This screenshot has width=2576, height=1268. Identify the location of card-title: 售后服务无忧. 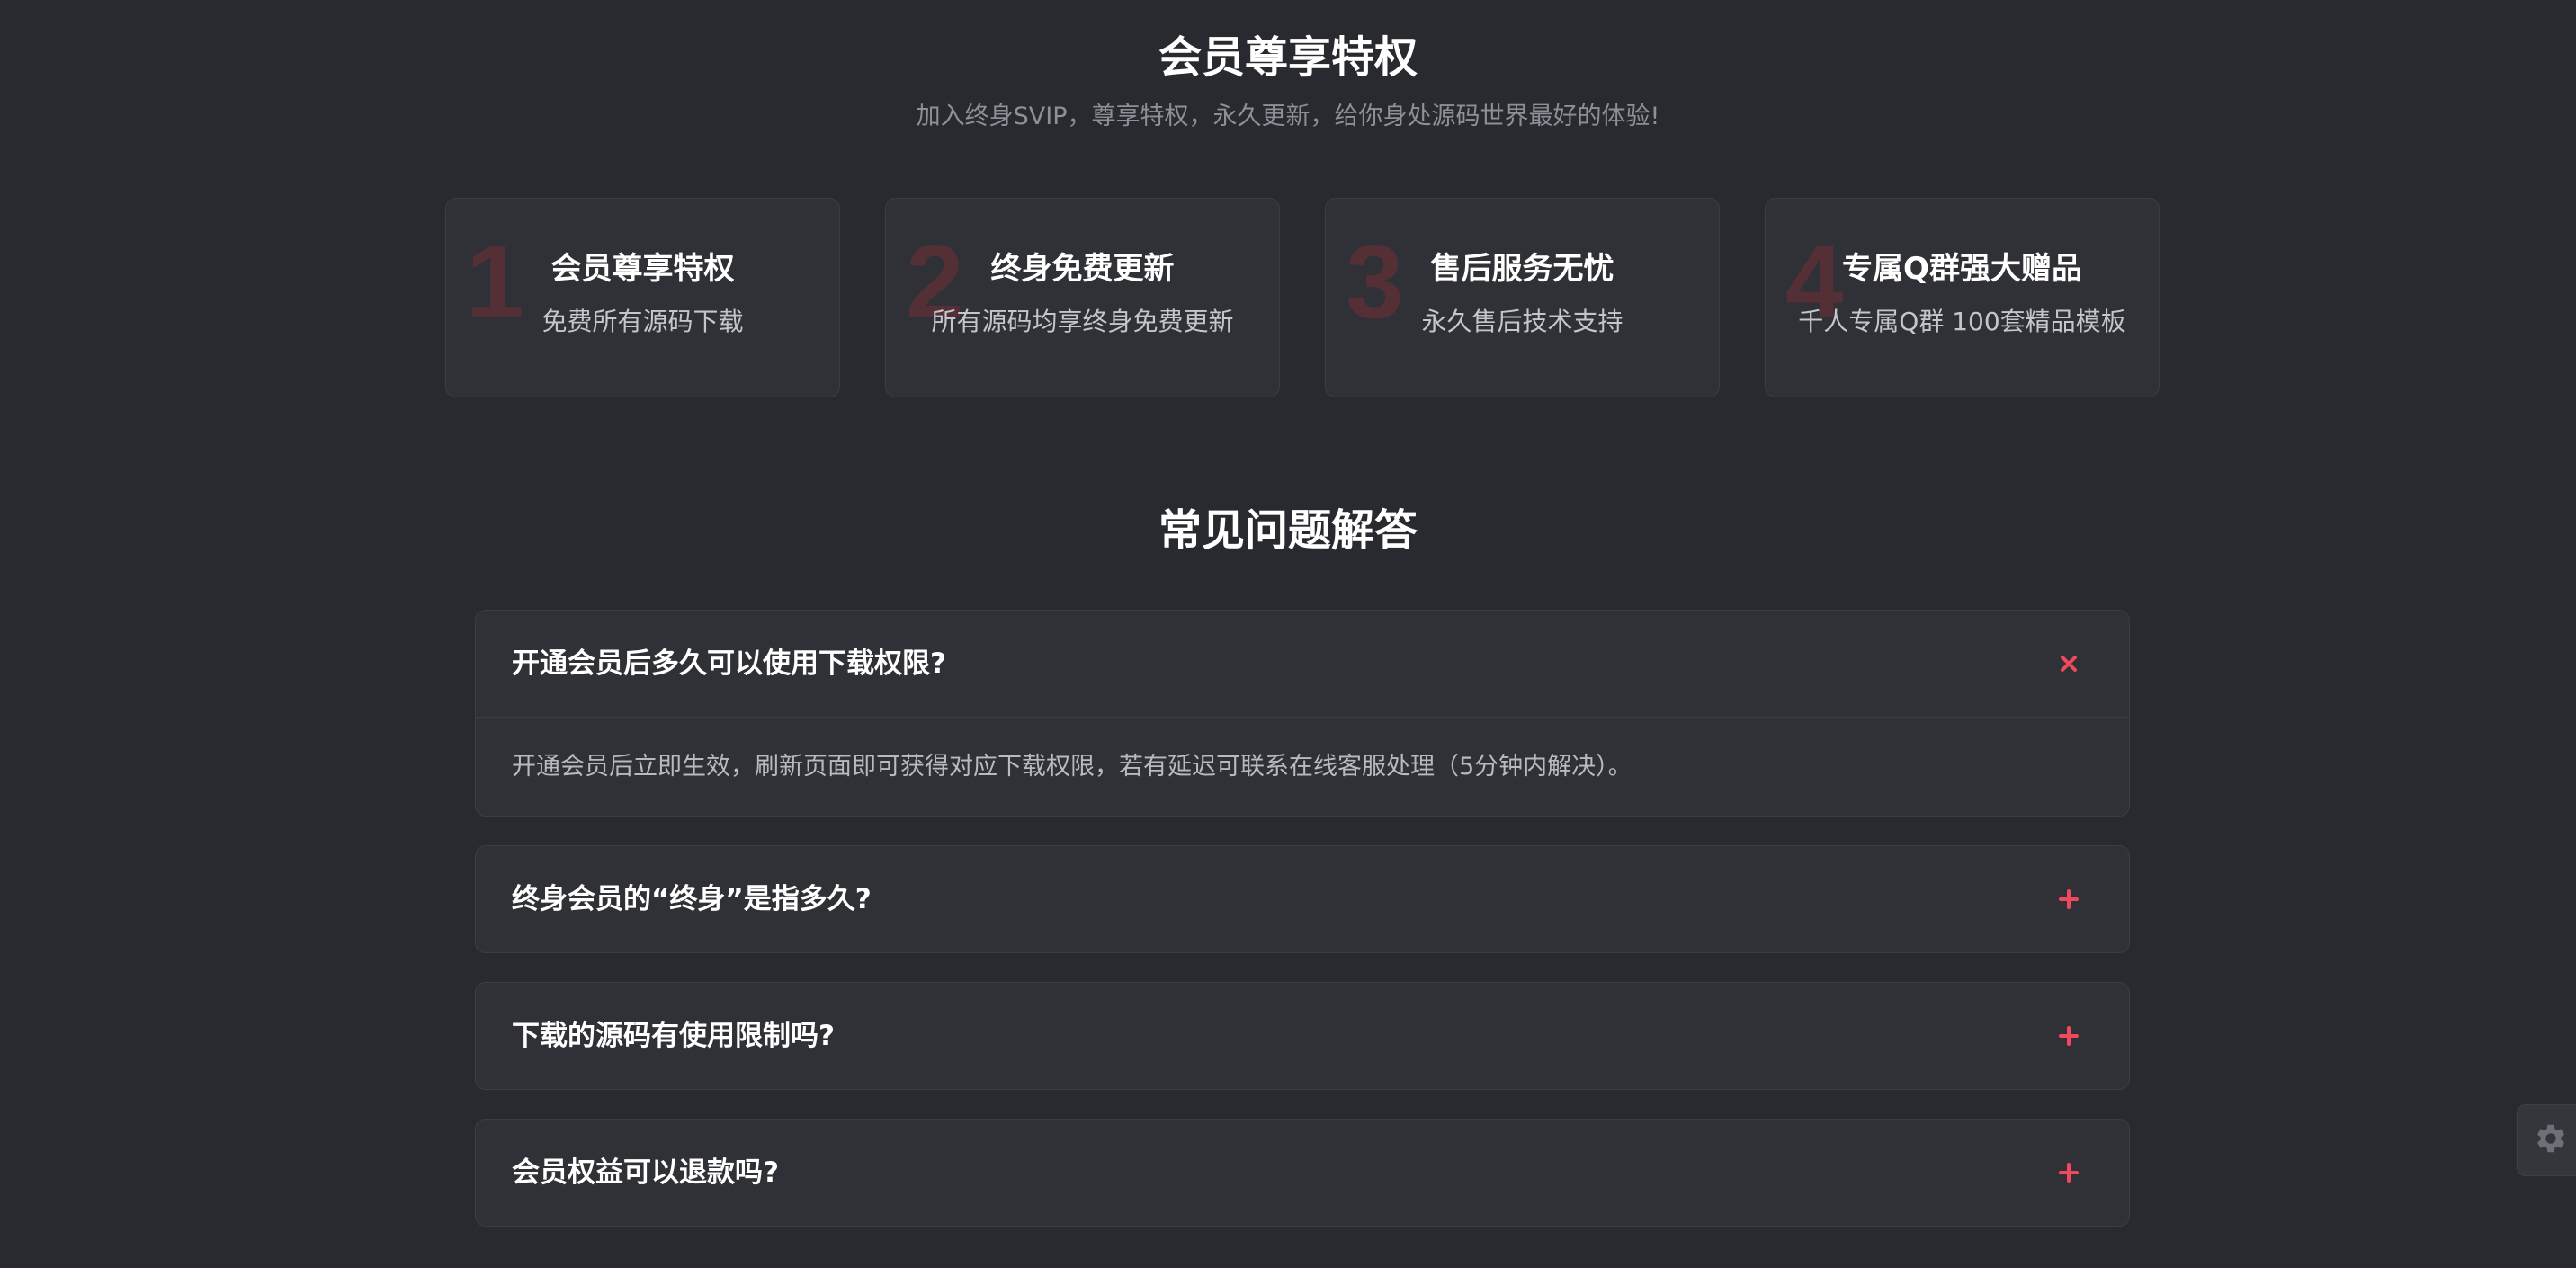
(1522, 269).